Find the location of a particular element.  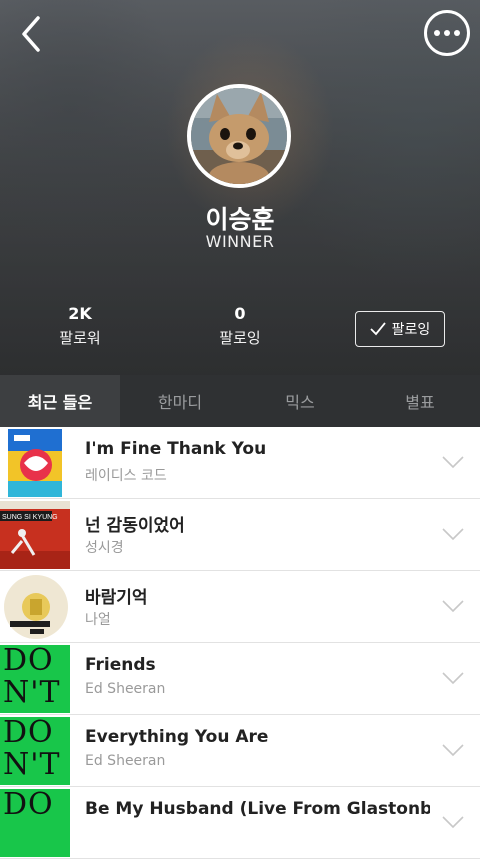

album-art-text: SUNG SI KYUNG is located at coordinates (30, 517).